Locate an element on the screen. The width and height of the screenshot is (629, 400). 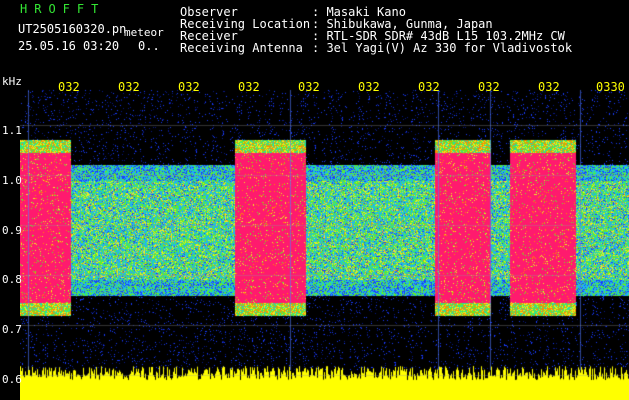
y-tick-label: 0.6 is located at coordinates (12, 379).